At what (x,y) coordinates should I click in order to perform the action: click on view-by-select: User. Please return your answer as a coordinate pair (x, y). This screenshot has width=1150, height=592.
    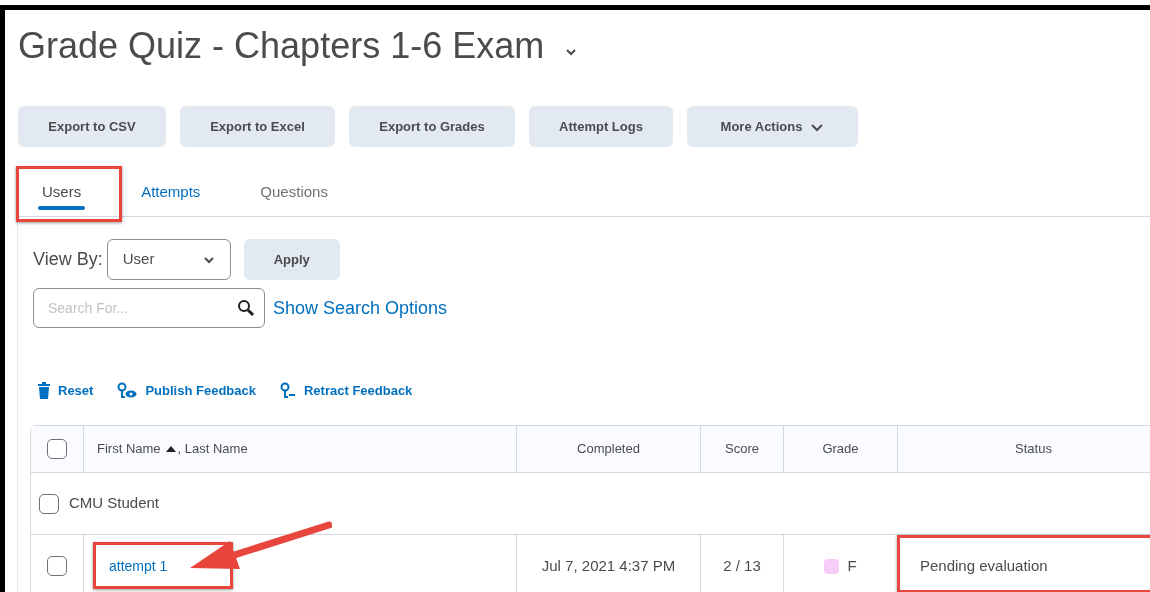
    Looking at the image, I should click on (168, 259).